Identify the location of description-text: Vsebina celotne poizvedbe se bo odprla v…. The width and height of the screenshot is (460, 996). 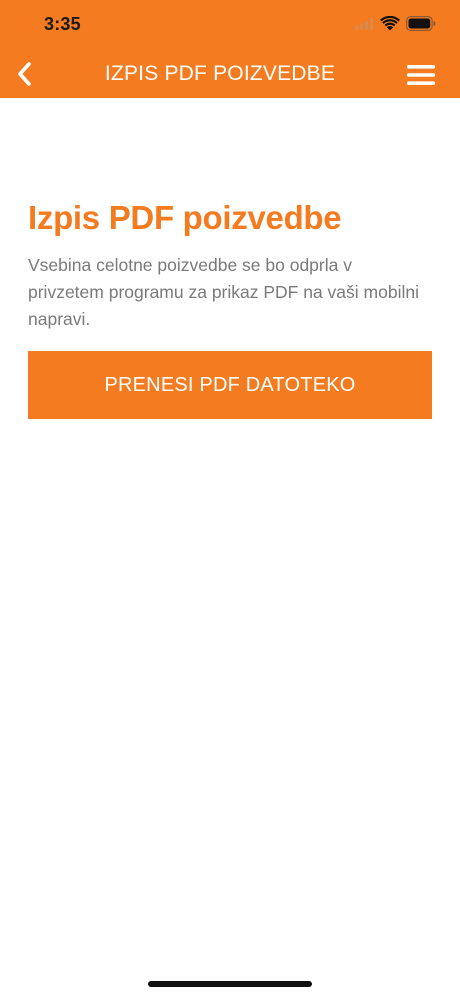
(223, 292).